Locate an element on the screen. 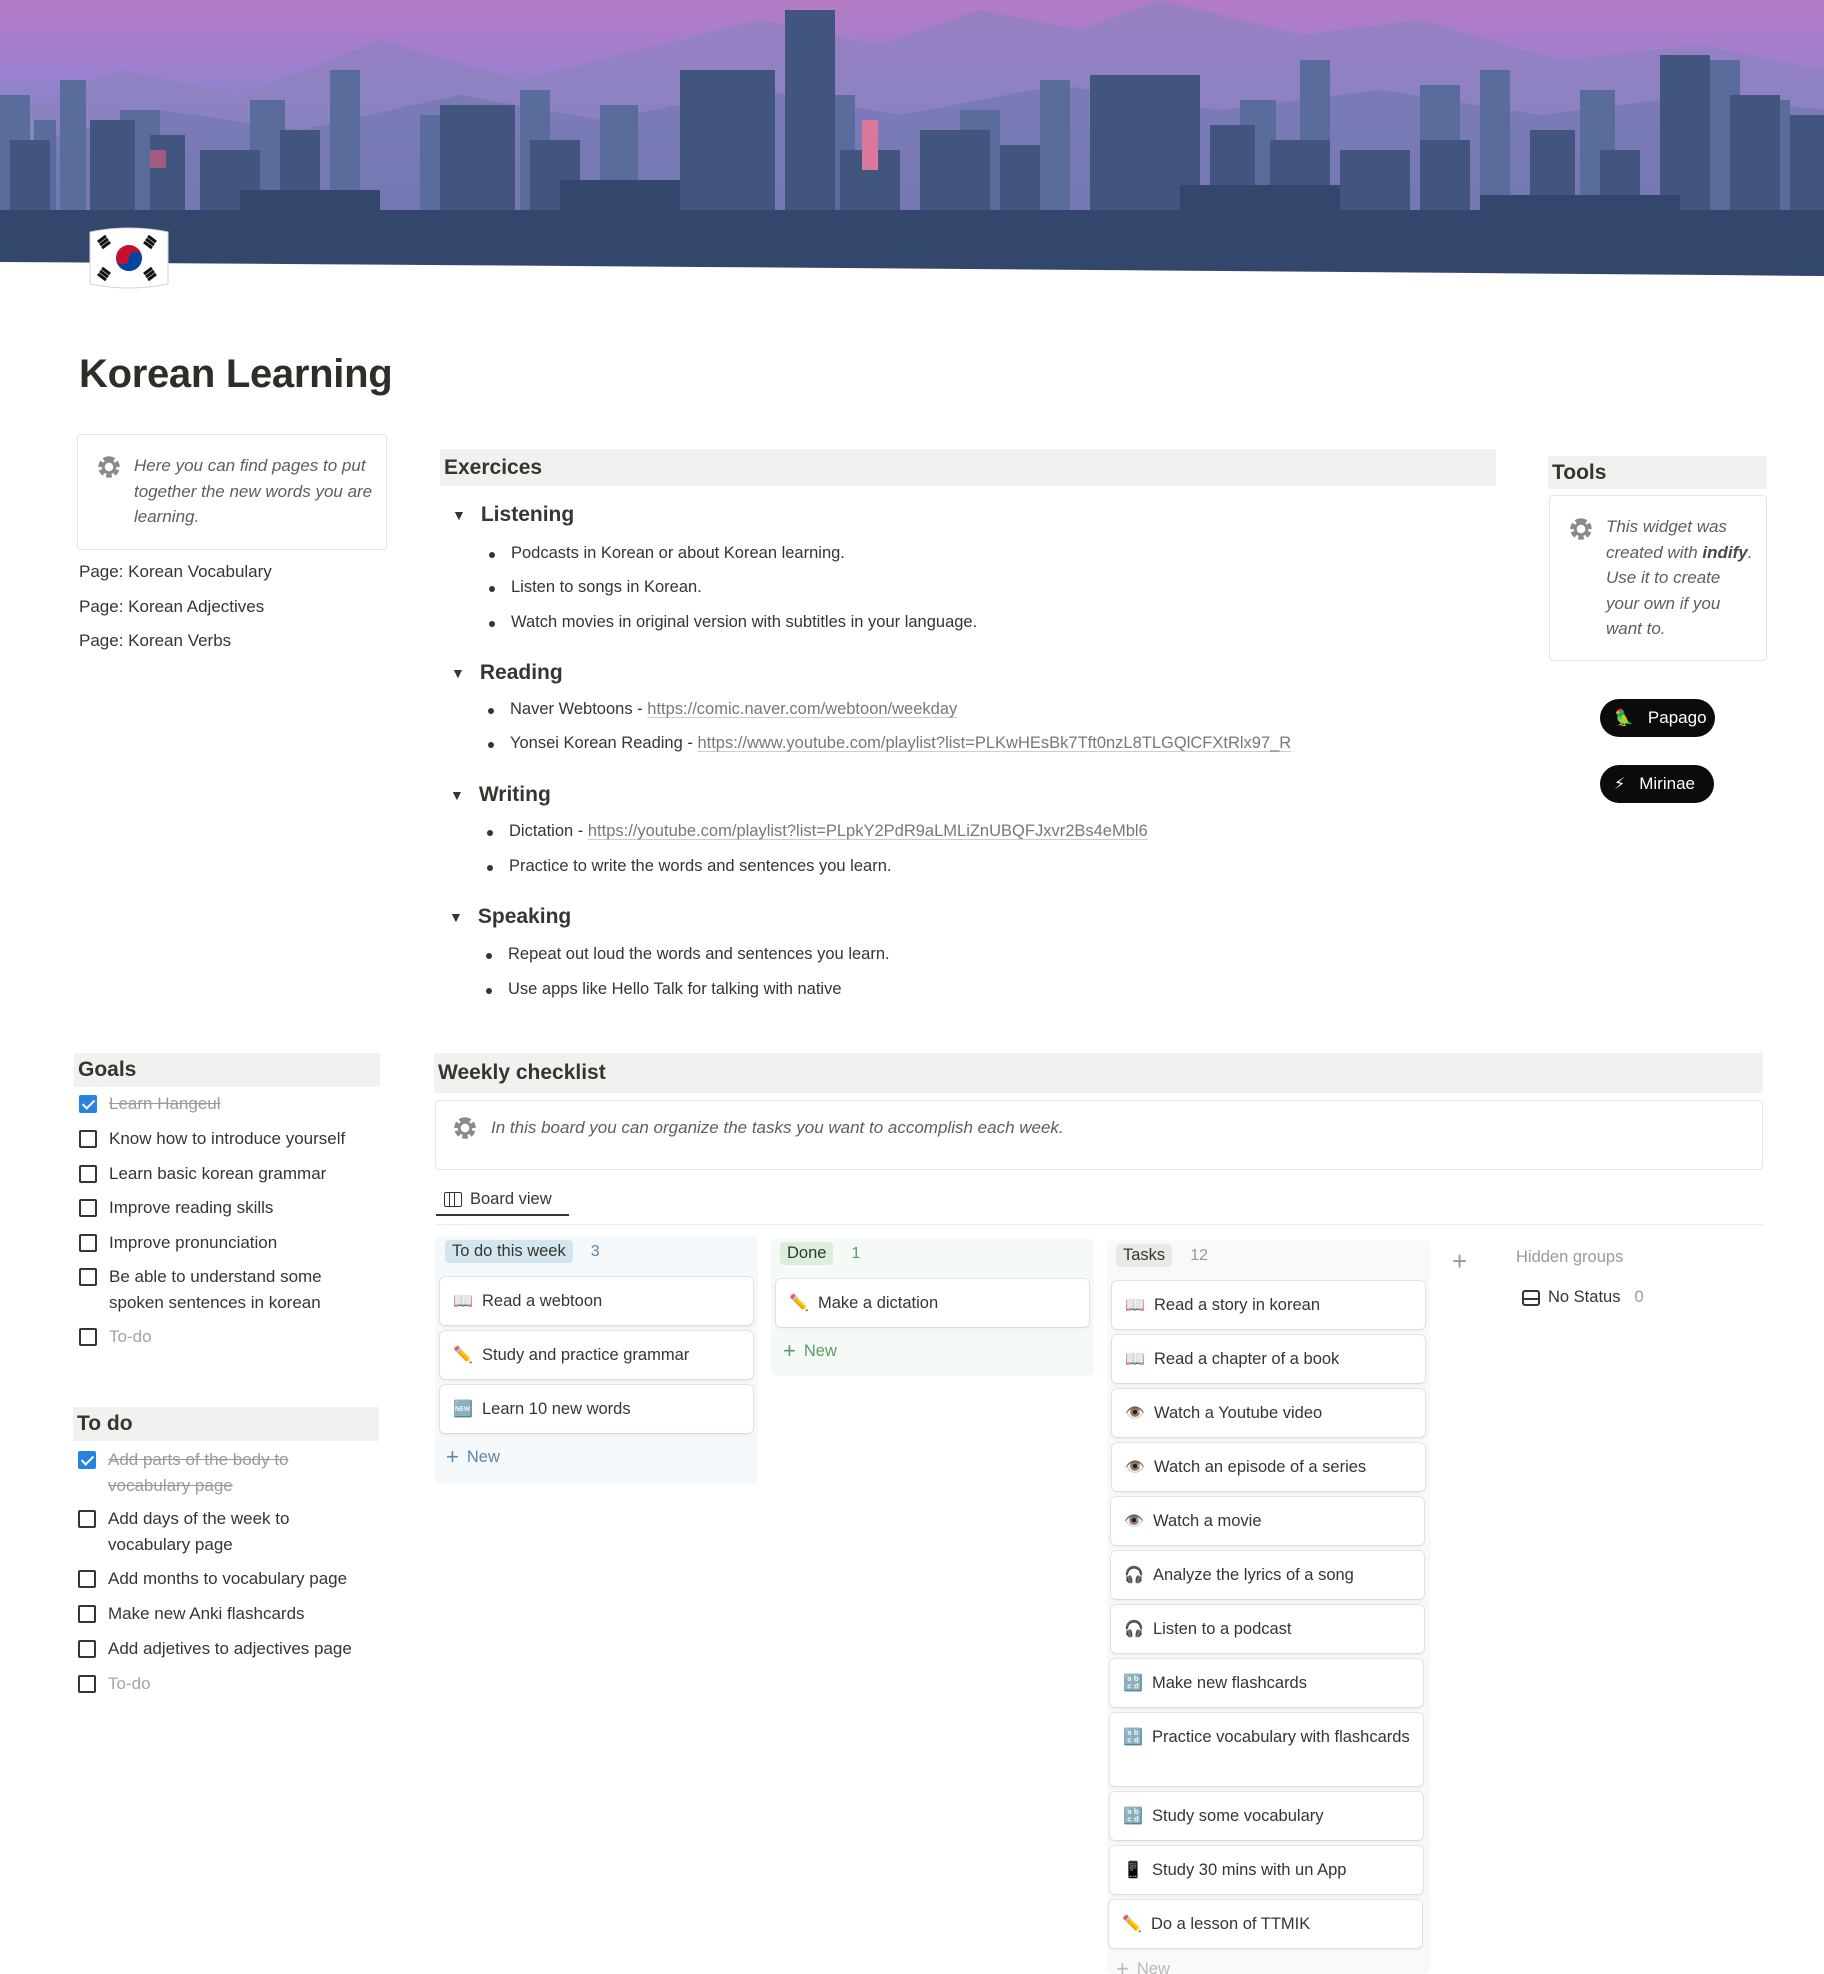  card-title: Read a webtoon is located at coordinates (542, 1301).